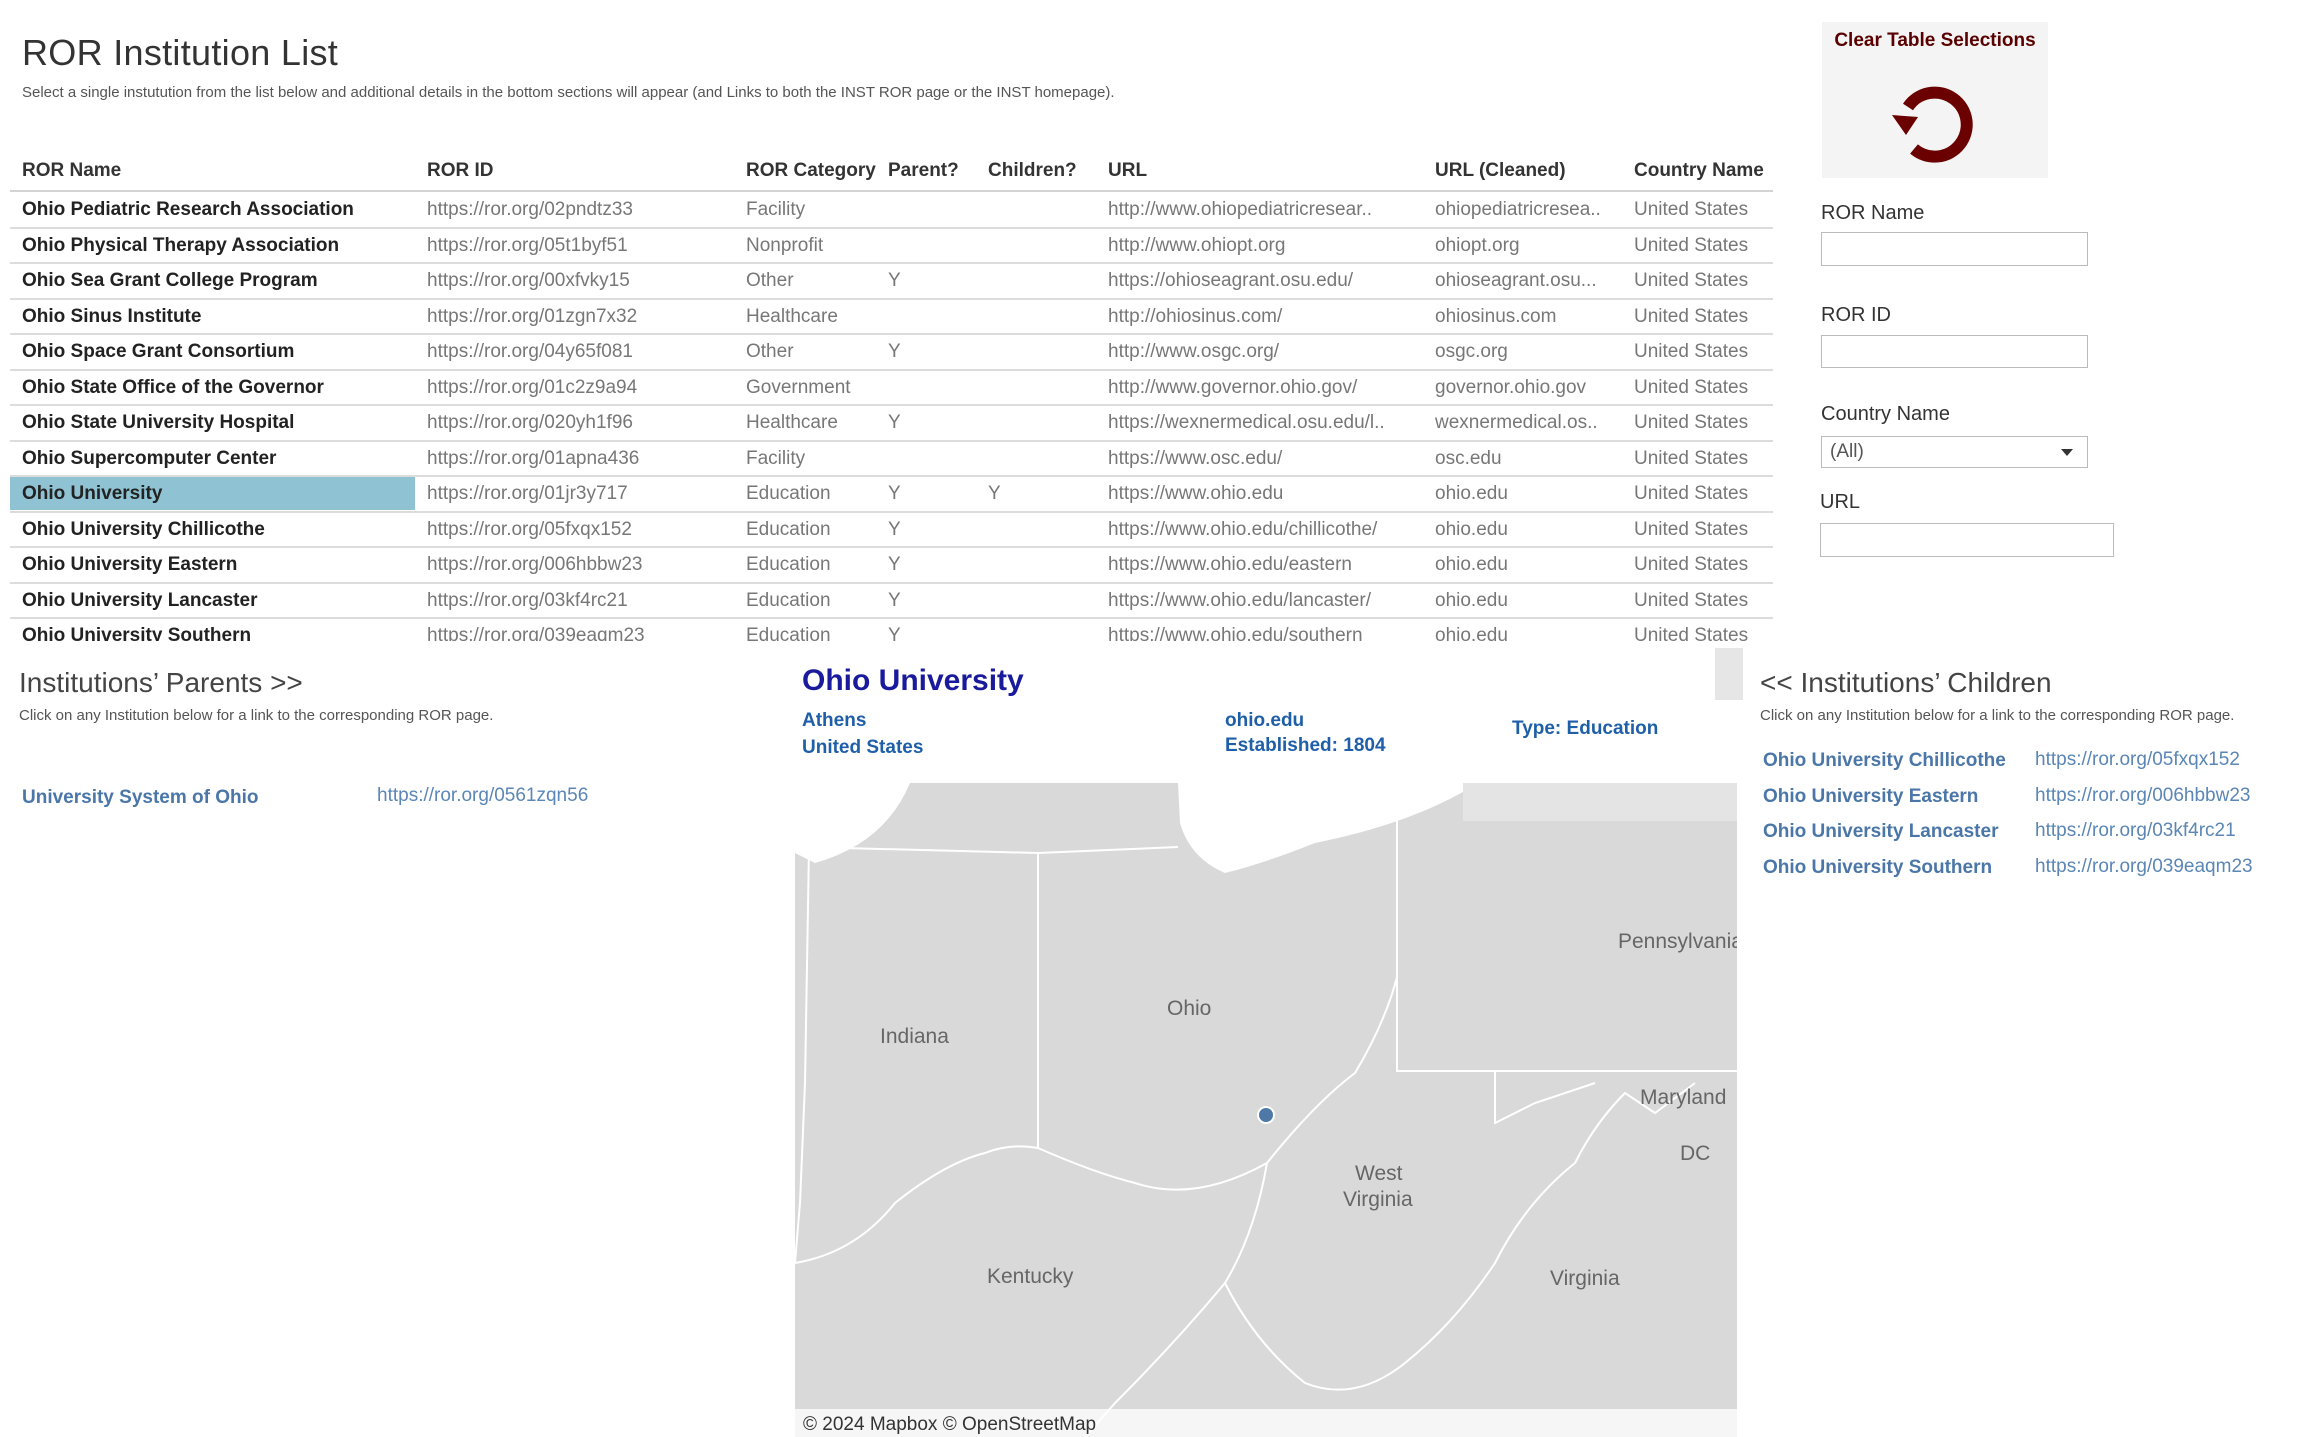  Describe the element at coordinates (1954, 351) in the screenshot. I see `ror-id-filter-input` at that location.